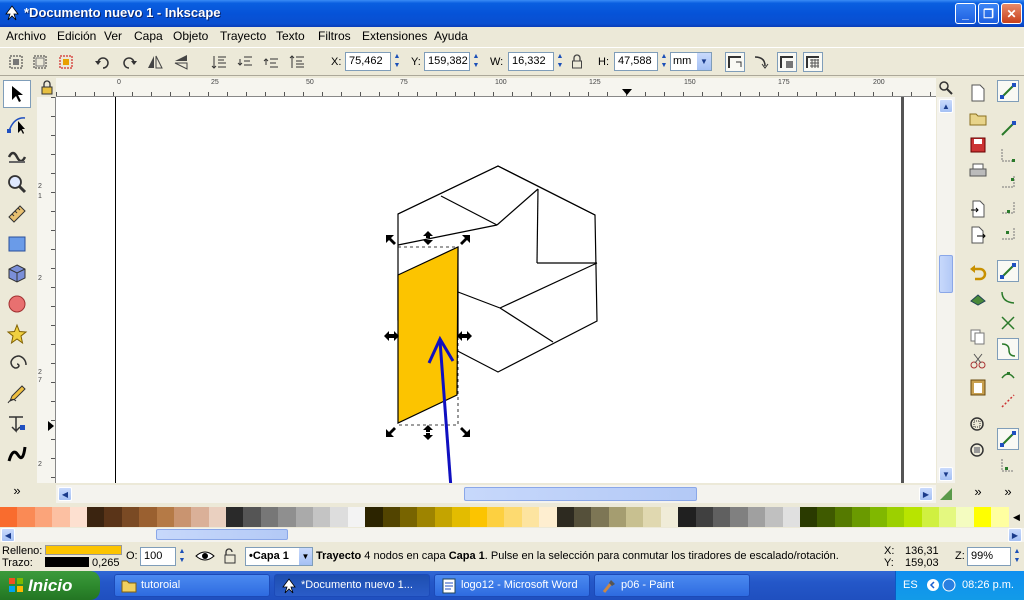 This screenshot has height=600, width=1024. Describe the element at coordinates (40, 62) in the screenshot. I see `select-all-layers-button` at that location.